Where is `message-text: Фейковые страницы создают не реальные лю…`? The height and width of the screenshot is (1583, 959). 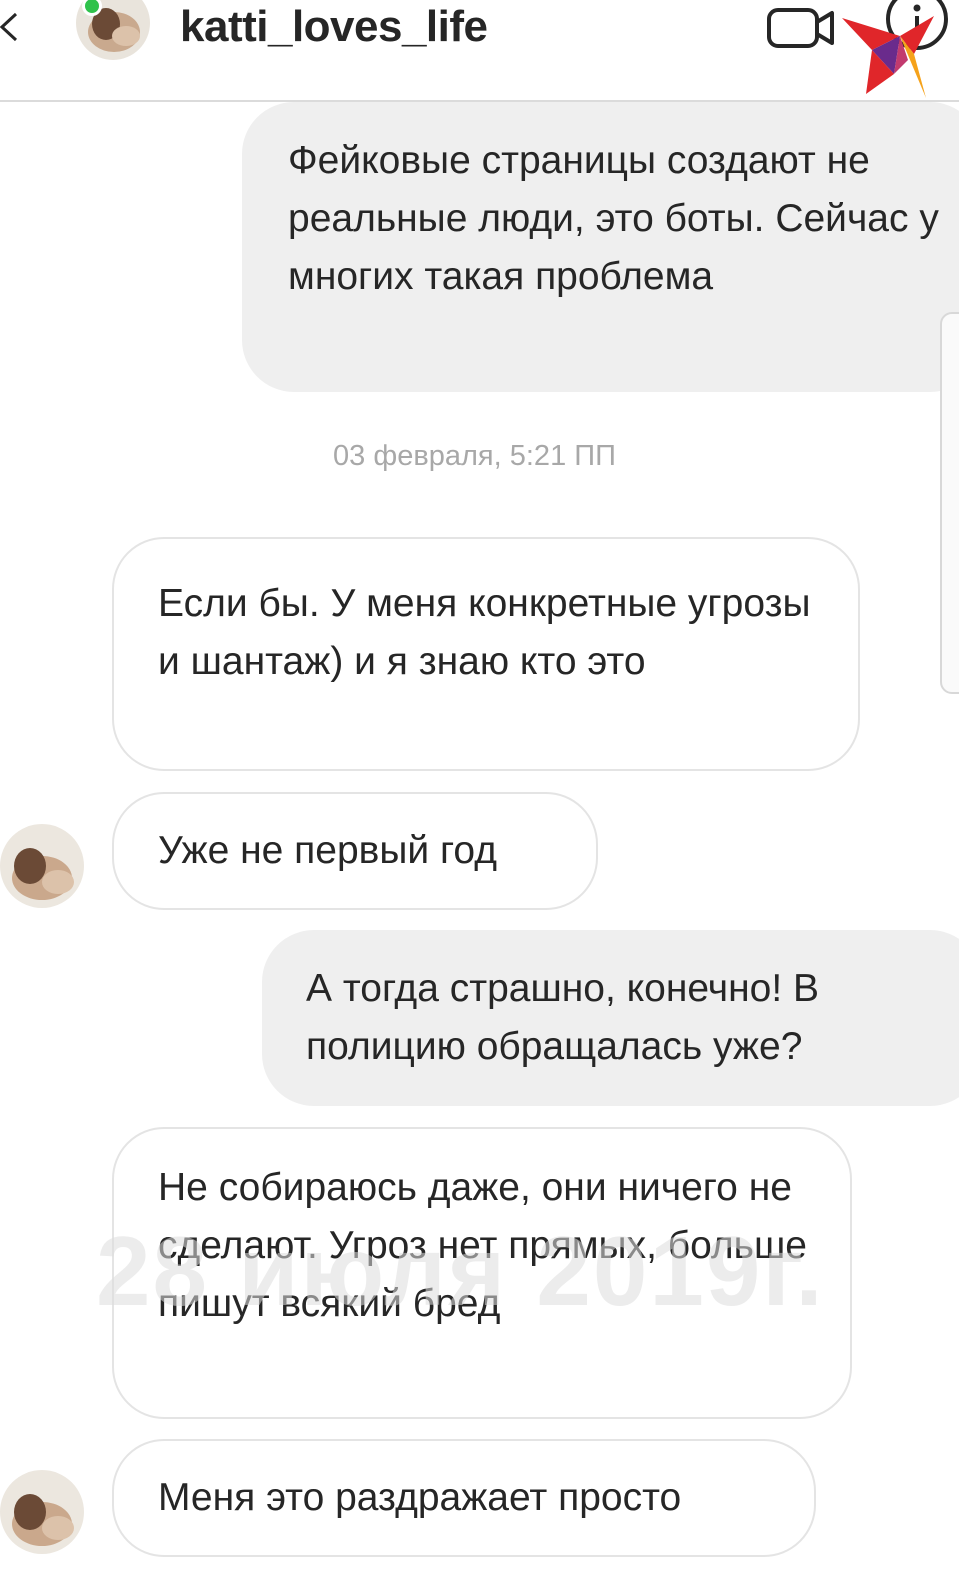 message-text: Фейковые страницы создают не реальные лю… is located at coordinates (613, 218).